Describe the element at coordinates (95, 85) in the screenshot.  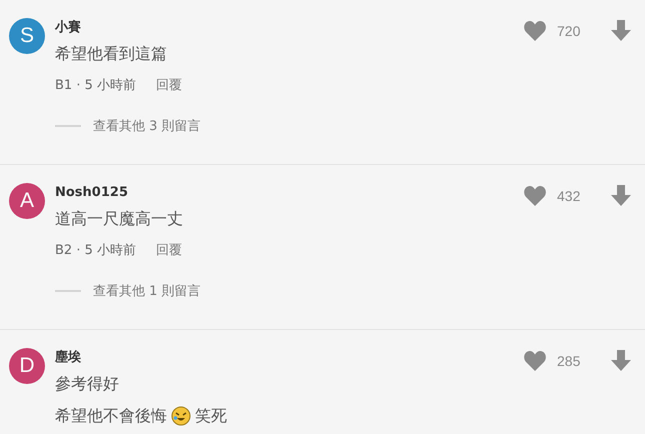
I see `comment-meta: B1 · 5 小時前` at that location.